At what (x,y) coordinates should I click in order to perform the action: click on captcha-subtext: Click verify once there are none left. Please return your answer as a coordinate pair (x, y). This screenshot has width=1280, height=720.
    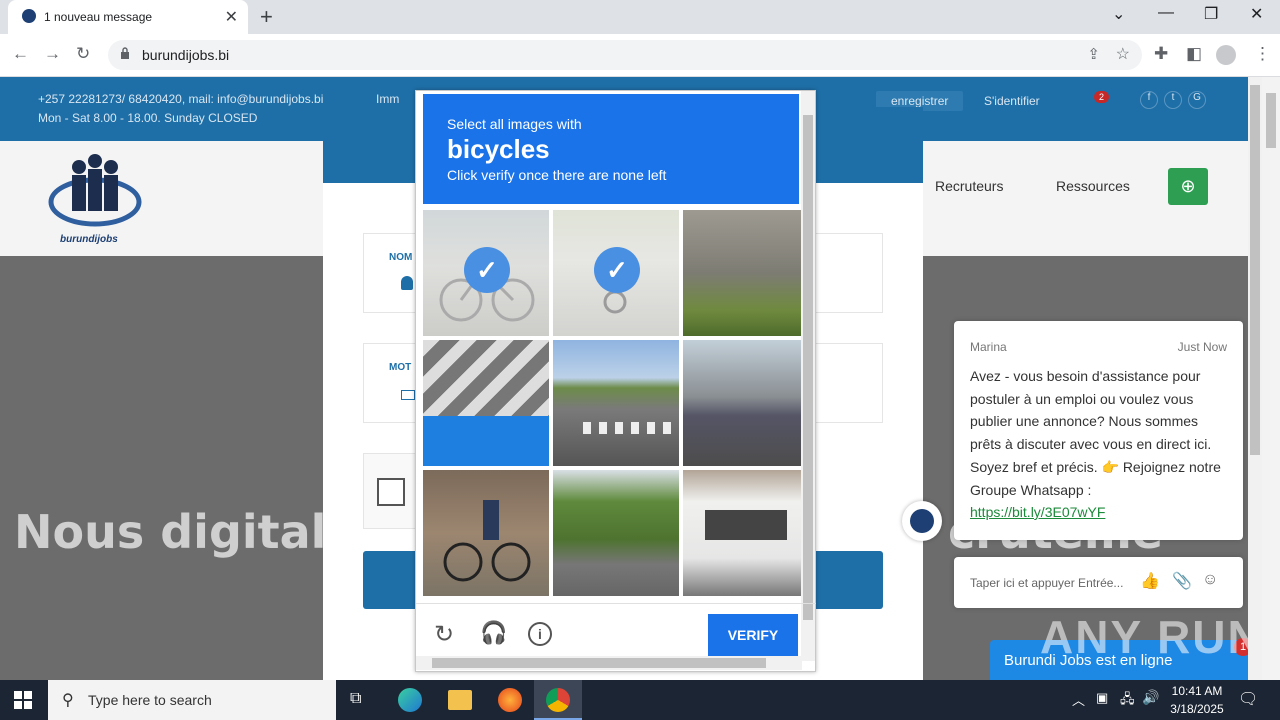
    Looking at the image, I should click on (557, 175).